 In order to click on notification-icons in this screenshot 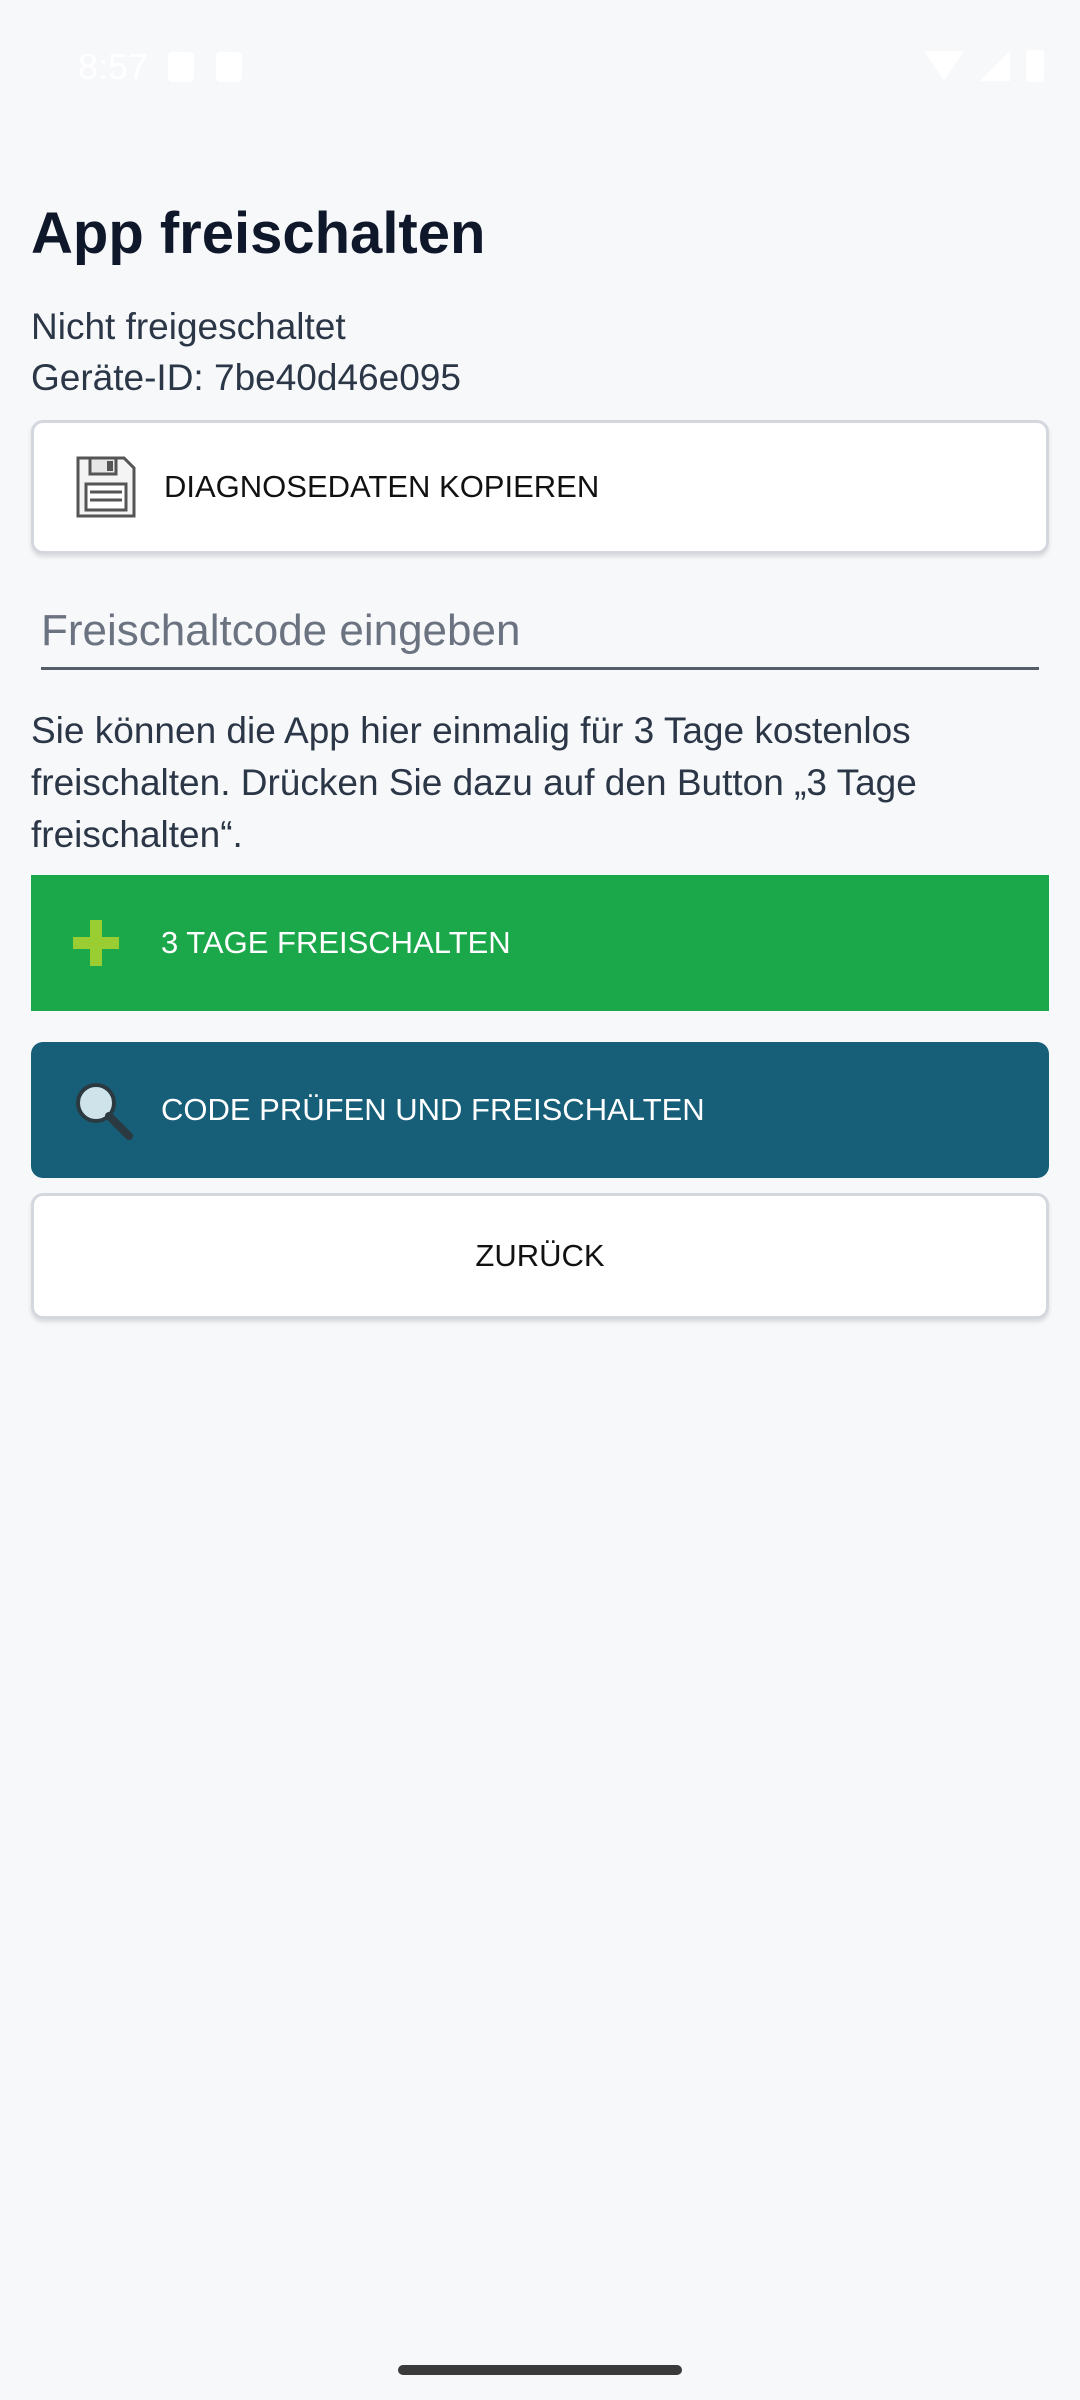, I will do `click(205, 67)`.